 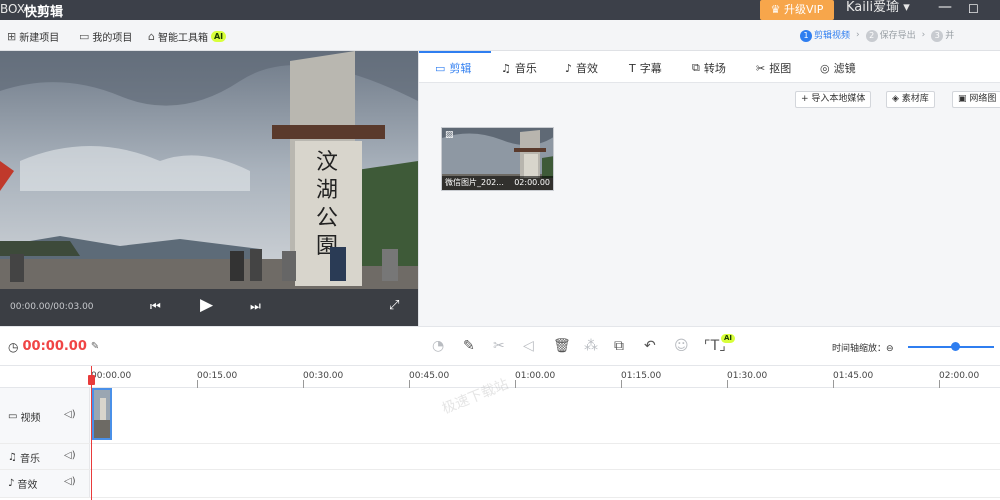 What do you see at coordinates (832, 36) in the screenshot?
I see `step-label: 剪辑视频` at bounding box center [832, 36].